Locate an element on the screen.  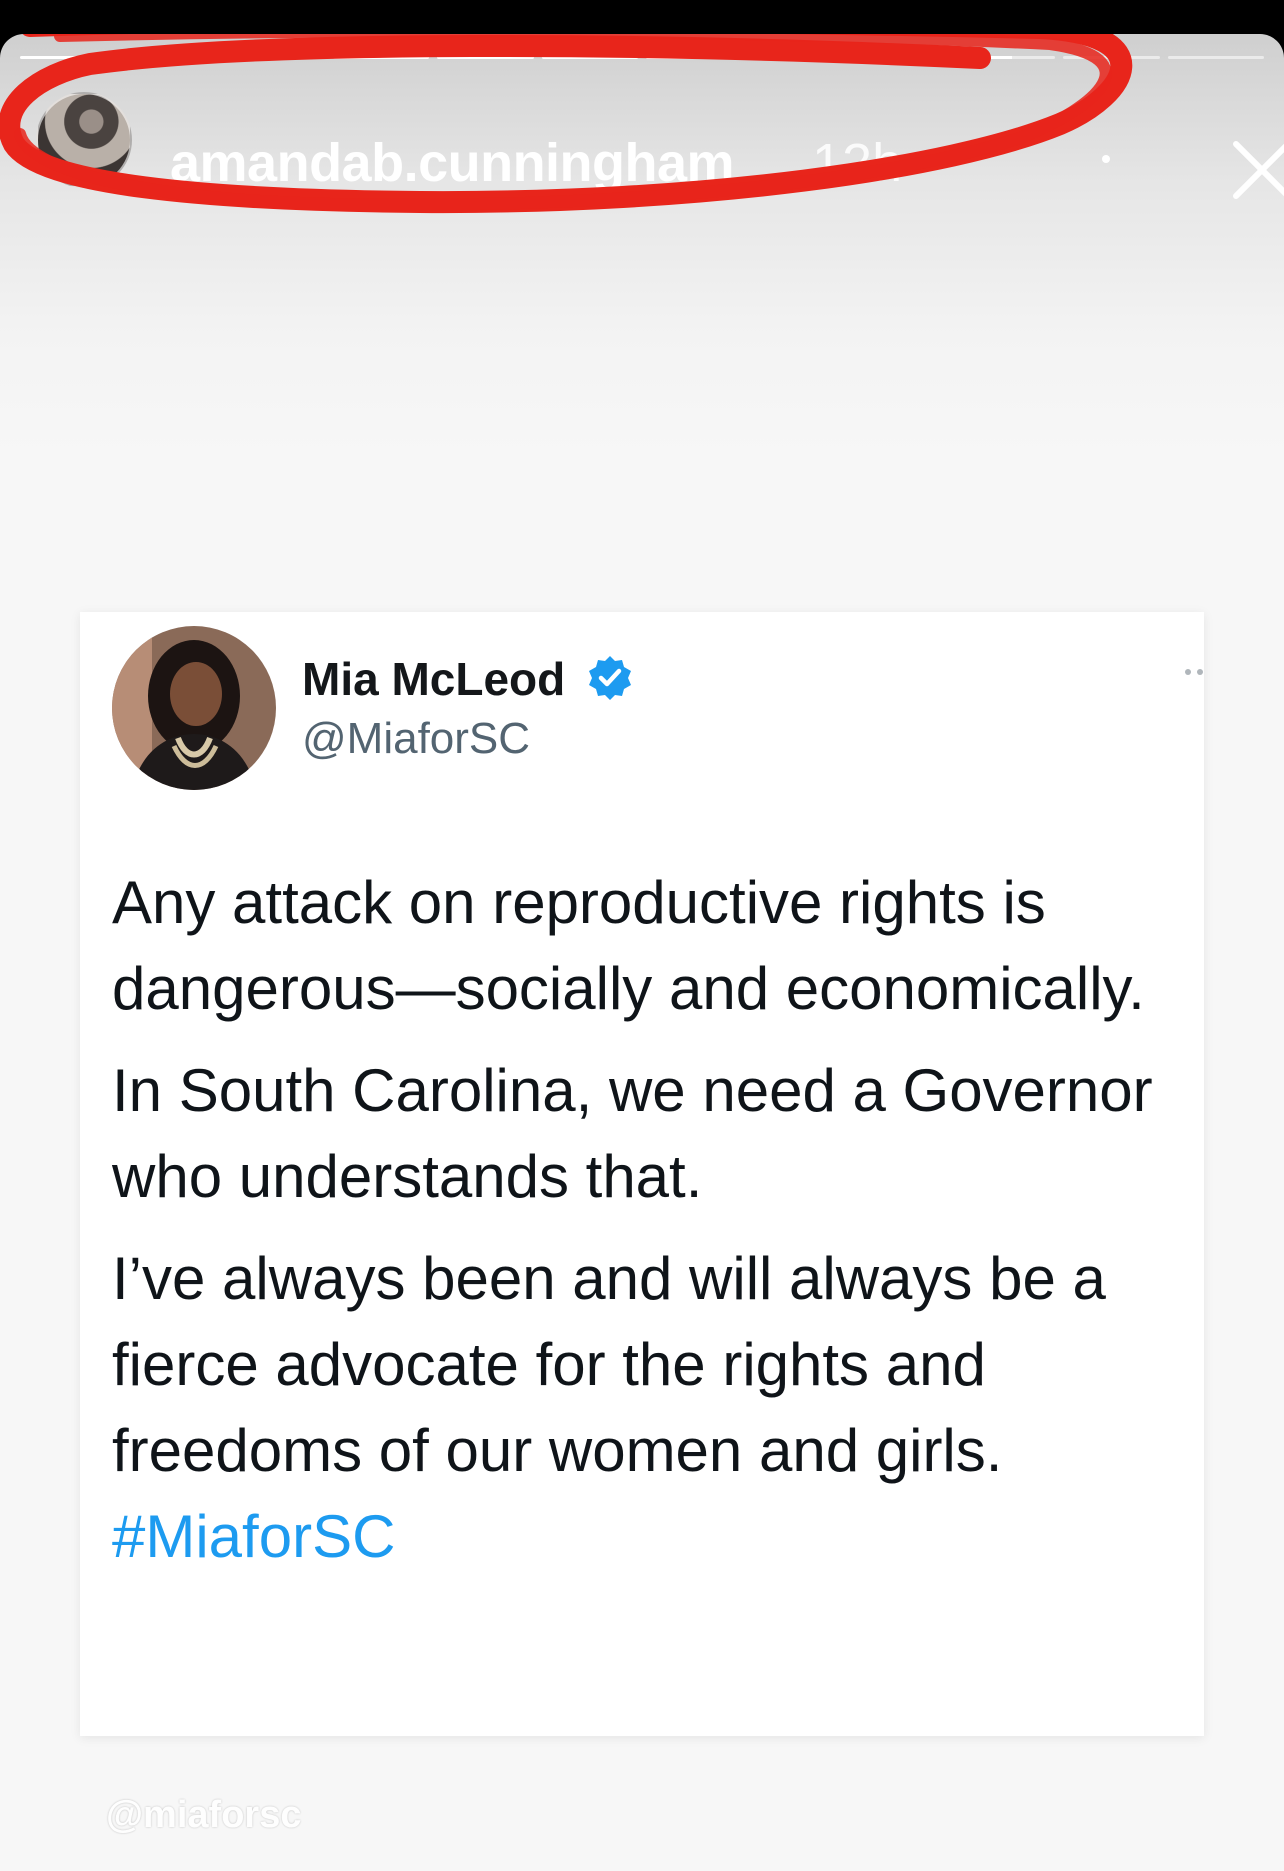
verified-badge-icon is located at coordinates (610, 678).